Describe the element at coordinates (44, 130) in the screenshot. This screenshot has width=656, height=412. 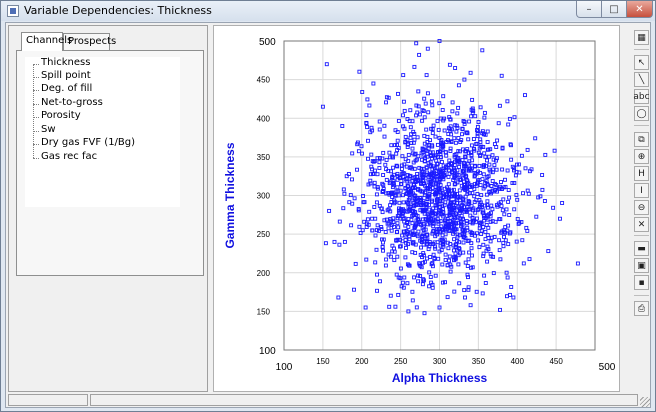
I see `tree-item-sw: Sw` at that location.